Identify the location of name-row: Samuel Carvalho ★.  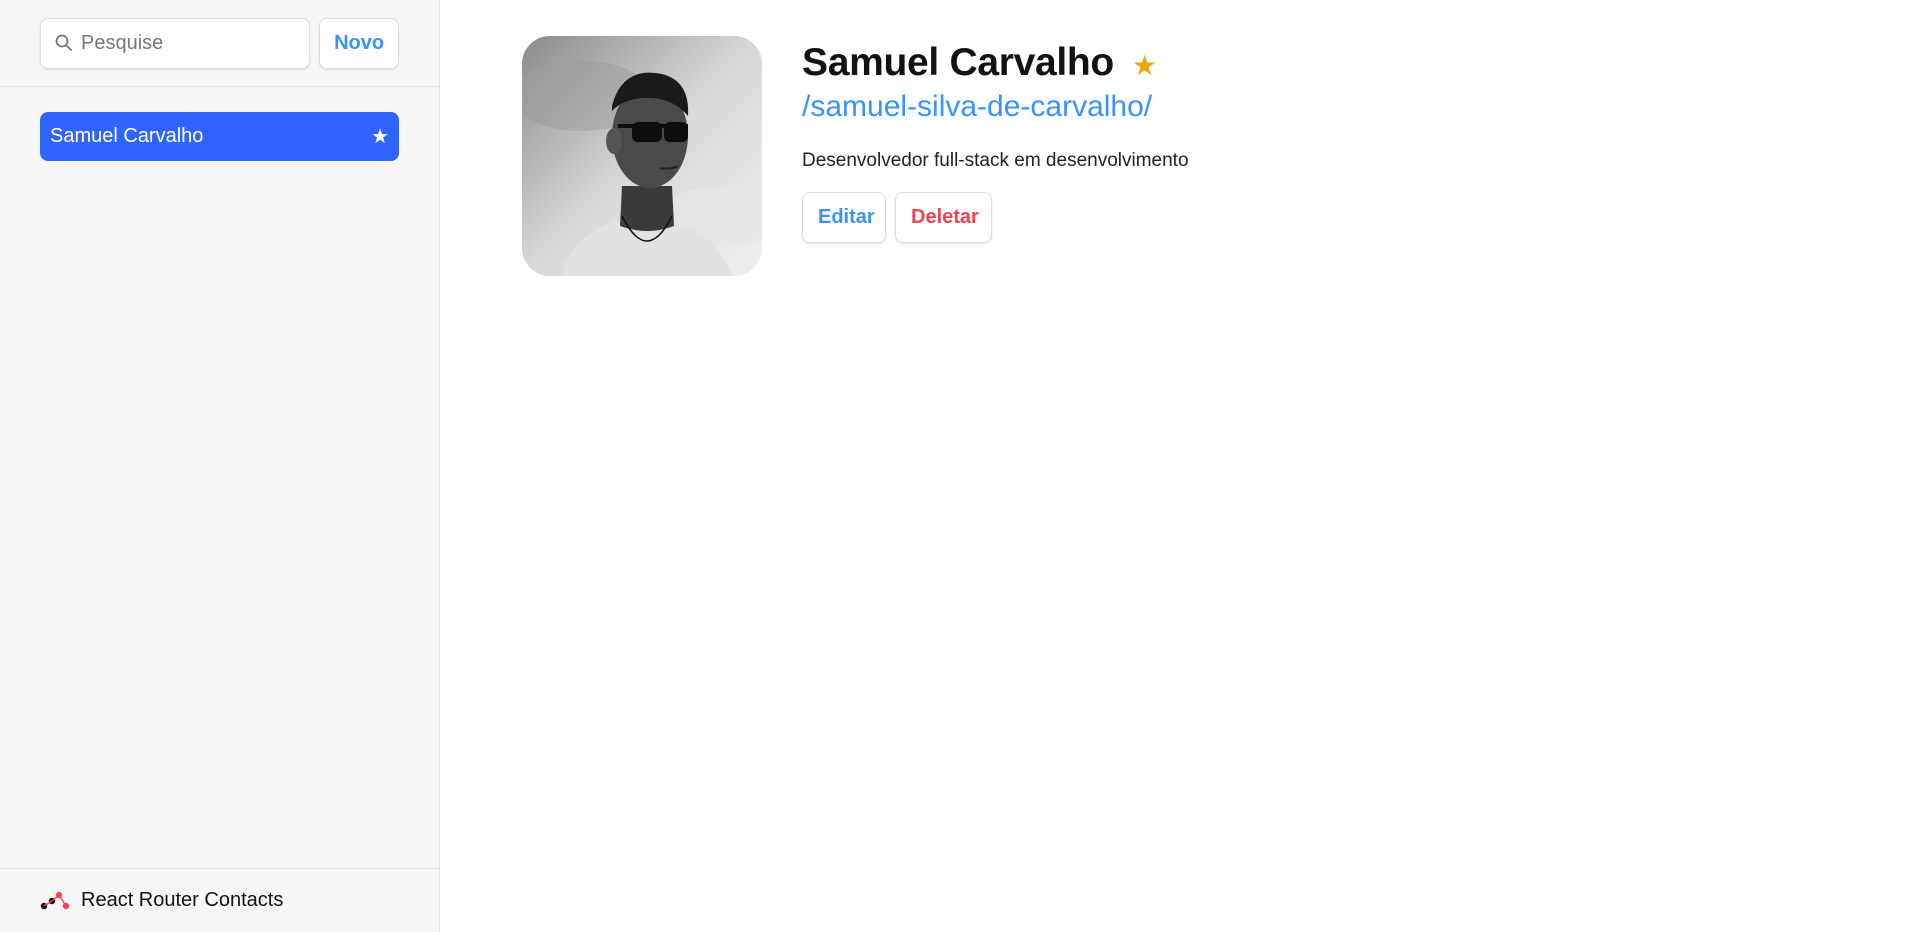
(995, 63).